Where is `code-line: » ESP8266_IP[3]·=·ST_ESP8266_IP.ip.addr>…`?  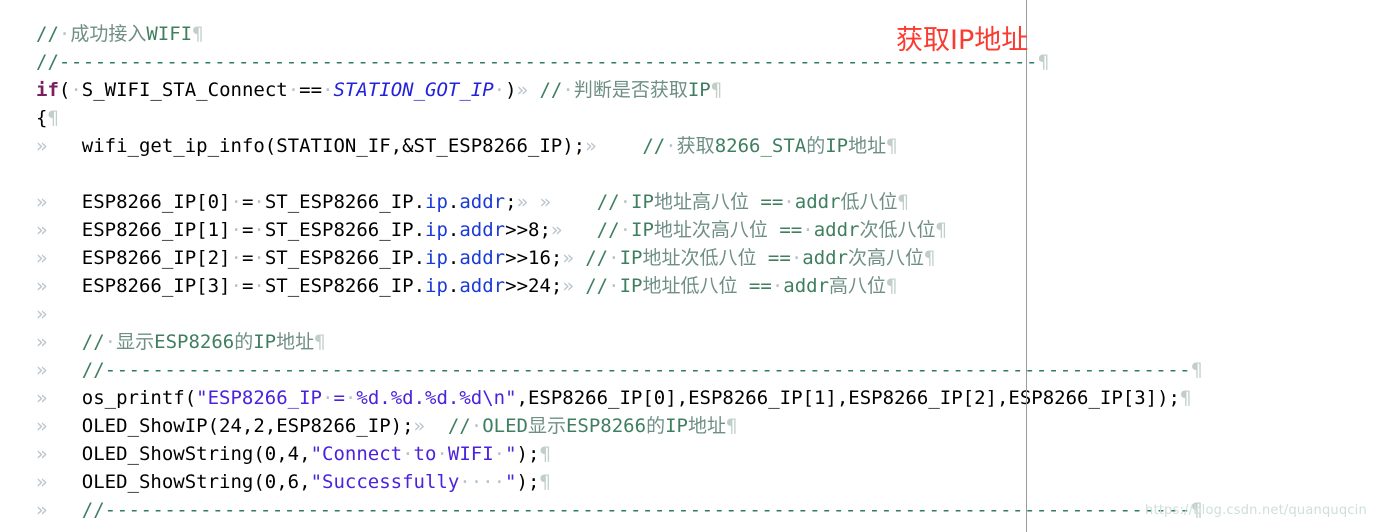 code-line: » ESP8266_IP[3]·=·ST_ESP8266_IP.ip.addr>… is located at coordinates (691, 286).